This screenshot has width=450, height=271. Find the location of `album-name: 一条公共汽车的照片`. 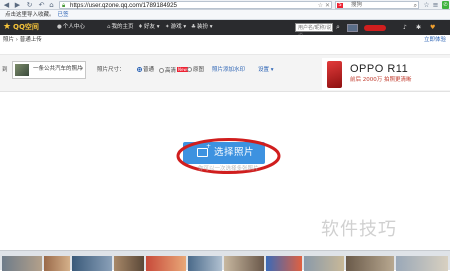

album-name: 一条公共汽车的照片 is located at coordinates (58, 69).